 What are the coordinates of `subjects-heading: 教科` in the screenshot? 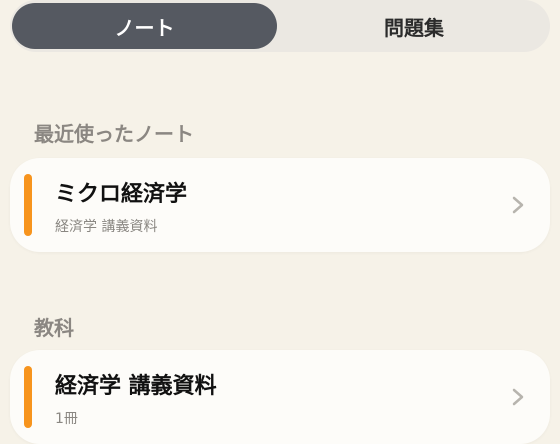 It's located at (54, 328).